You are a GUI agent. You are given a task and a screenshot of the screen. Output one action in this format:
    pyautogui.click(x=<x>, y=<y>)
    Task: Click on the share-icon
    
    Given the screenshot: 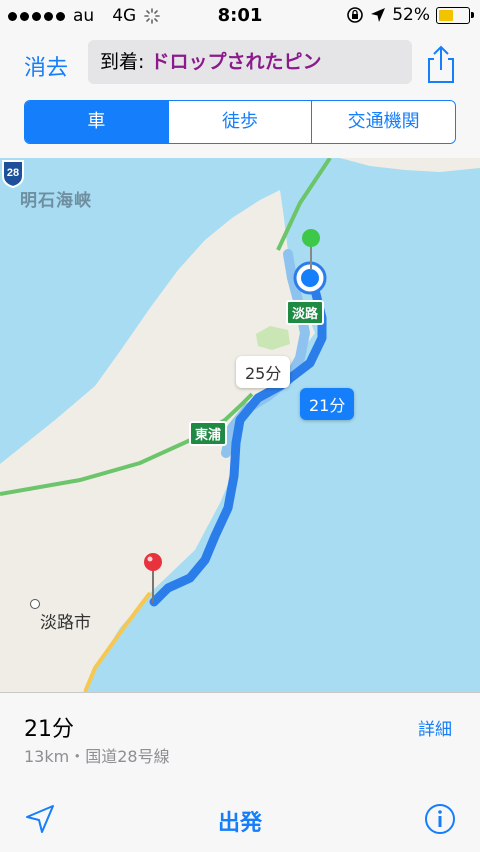 What is the action you would take?
    pyautogui.click(x=441, y=64)
    